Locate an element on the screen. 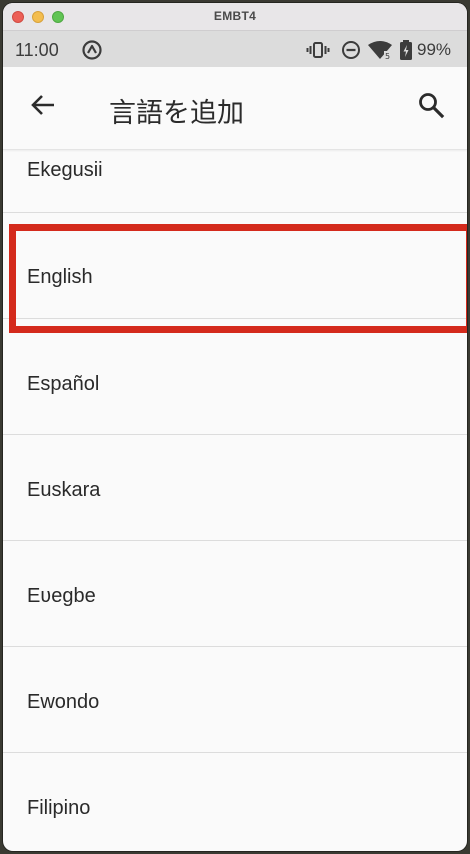 The height and width of the screenshot is (854, 470). language-item-evegbe: Eʋegbe is located at coordinates (235, 594).